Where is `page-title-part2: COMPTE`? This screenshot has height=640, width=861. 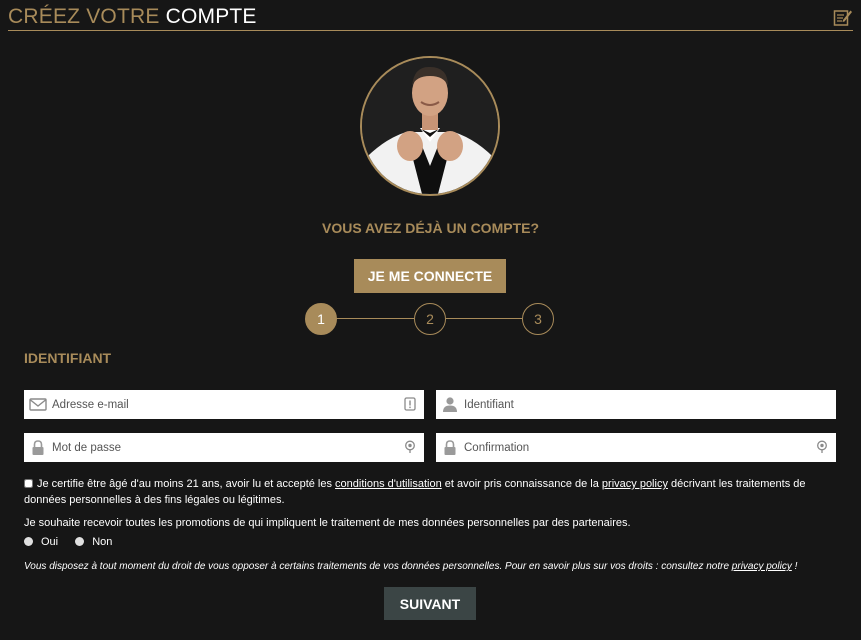
page-title-part2: COMPTE is located at coordinates (211, 16).